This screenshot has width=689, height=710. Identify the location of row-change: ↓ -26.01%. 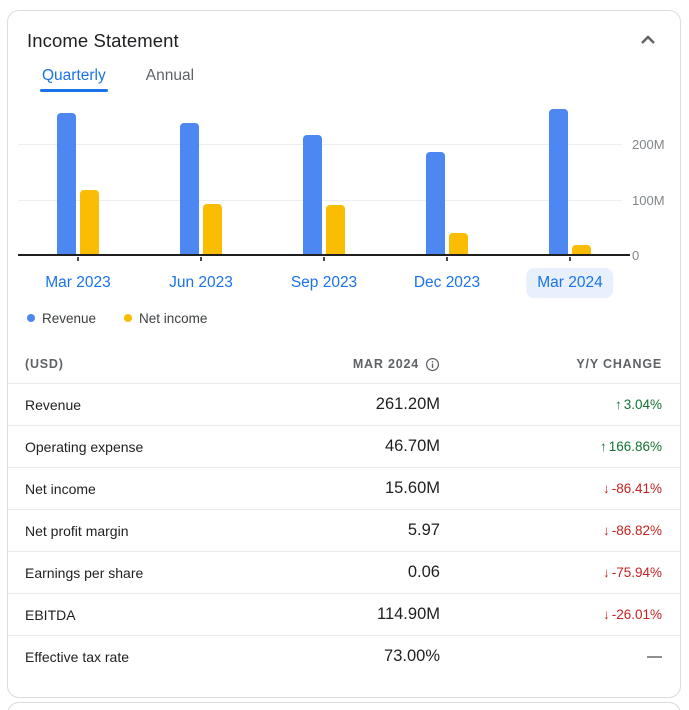
(551, 614).